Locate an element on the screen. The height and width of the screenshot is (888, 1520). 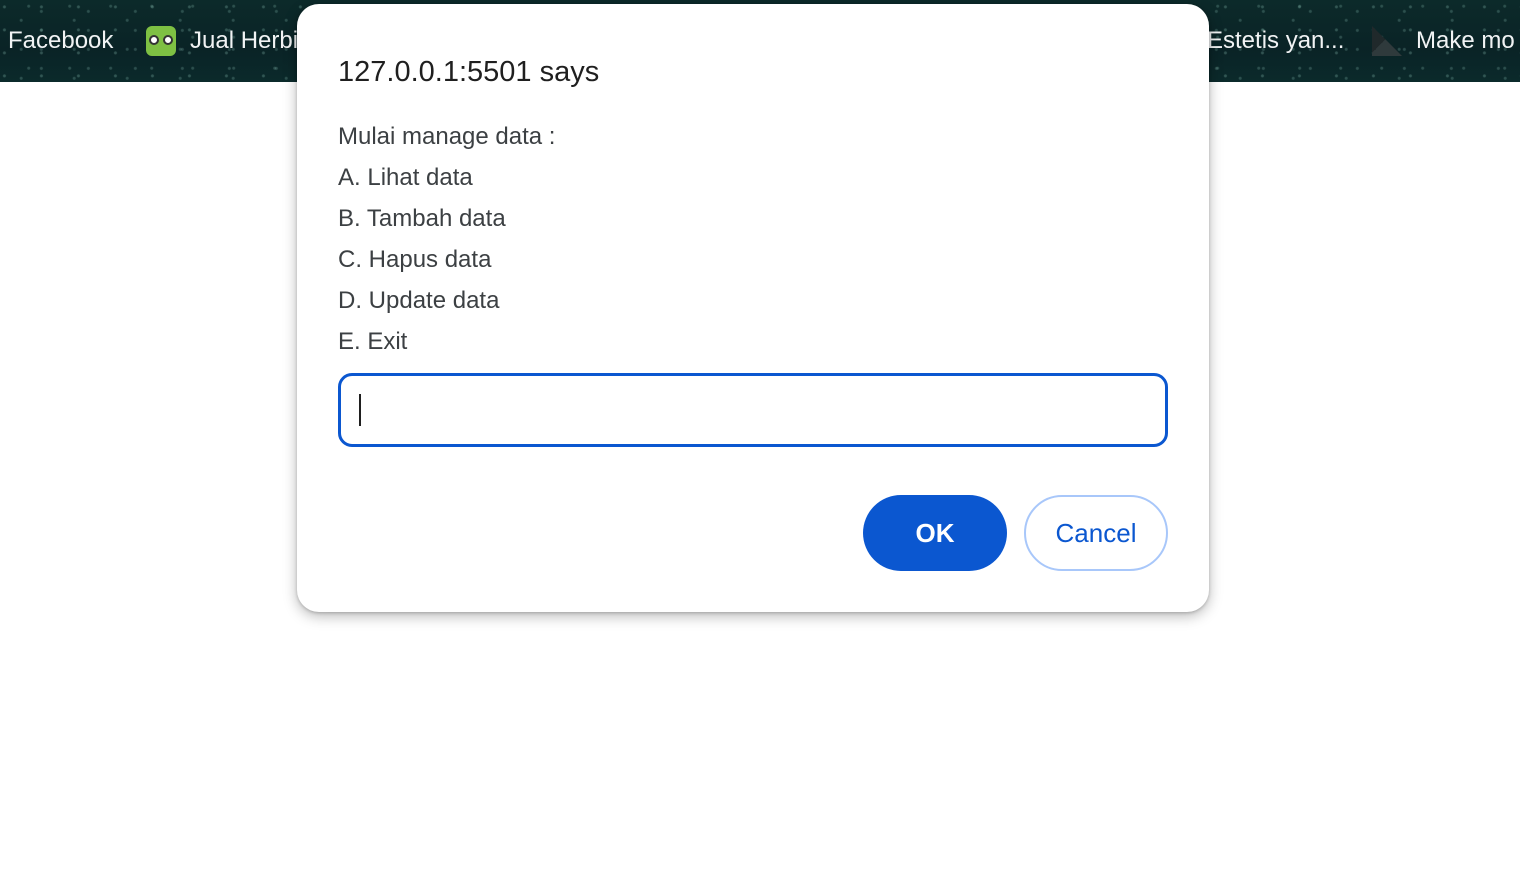
bookmark-jual-herbi: Jual Herbi is located at coordinates (222, 41).